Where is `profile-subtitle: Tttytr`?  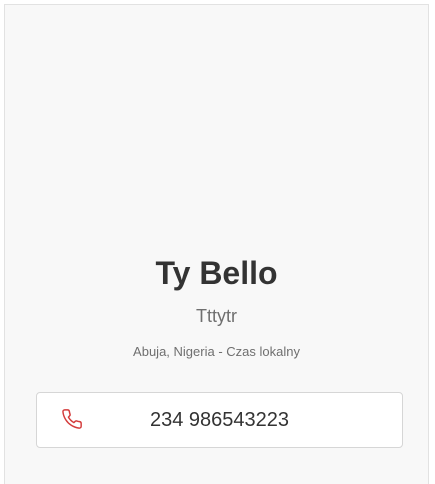 profile-subtitle: Tttytr is located at coordinates (216, 316).